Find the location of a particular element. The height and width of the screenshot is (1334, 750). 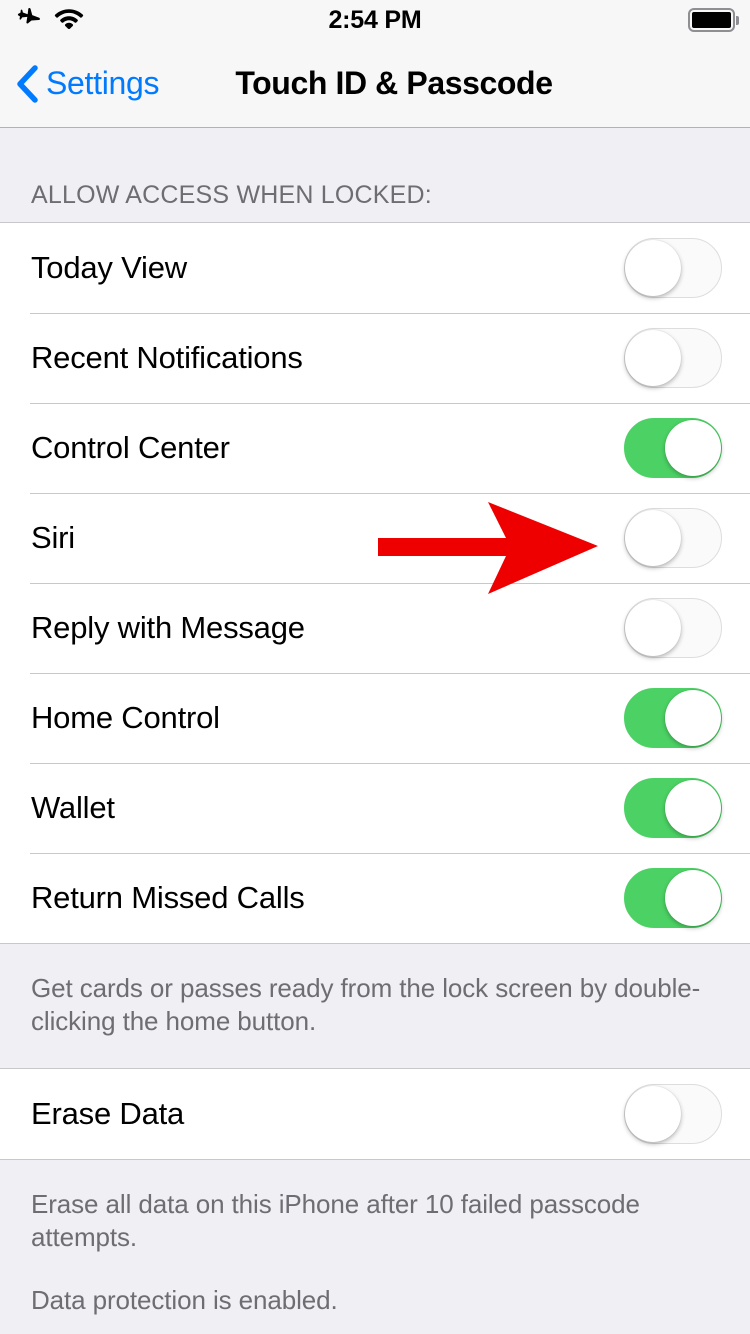

row-label: Erase Data is located at coordinates (108, 1113).